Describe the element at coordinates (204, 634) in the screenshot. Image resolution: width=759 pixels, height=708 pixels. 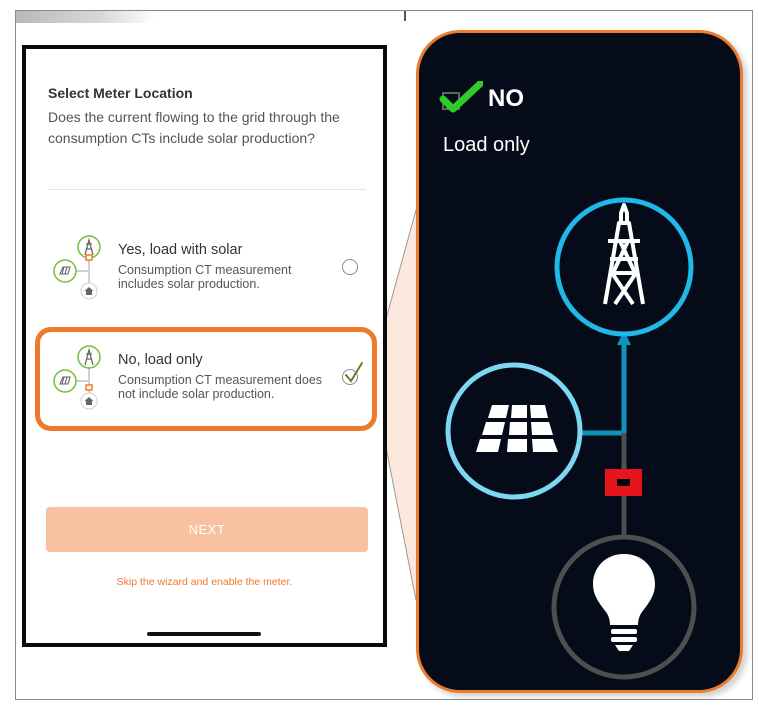
I see `home-indicator` at that location.